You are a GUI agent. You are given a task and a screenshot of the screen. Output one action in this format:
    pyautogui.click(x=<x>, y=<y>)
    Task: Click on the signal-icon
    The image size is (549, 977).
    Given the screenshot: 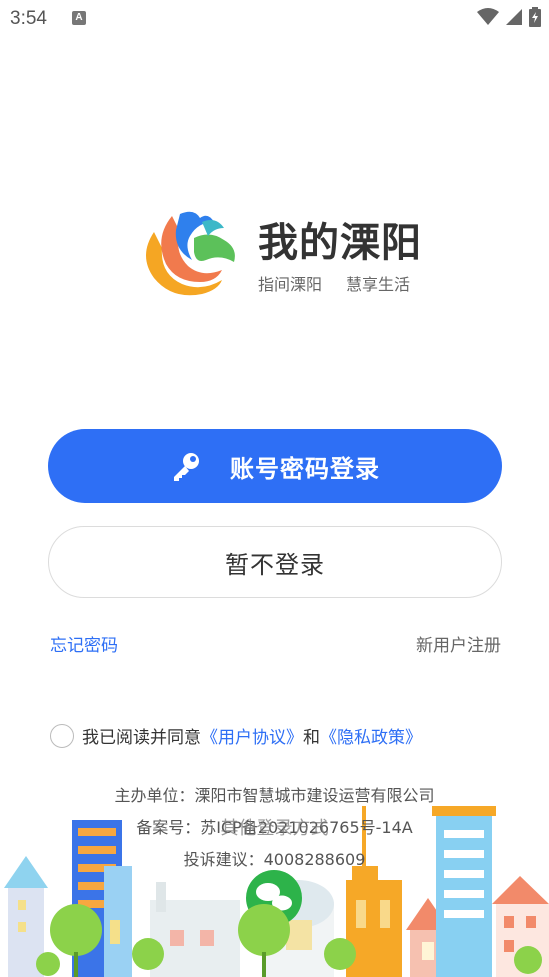 What is the action you would take?
    pyautogui.click(x=514, y=17)
    